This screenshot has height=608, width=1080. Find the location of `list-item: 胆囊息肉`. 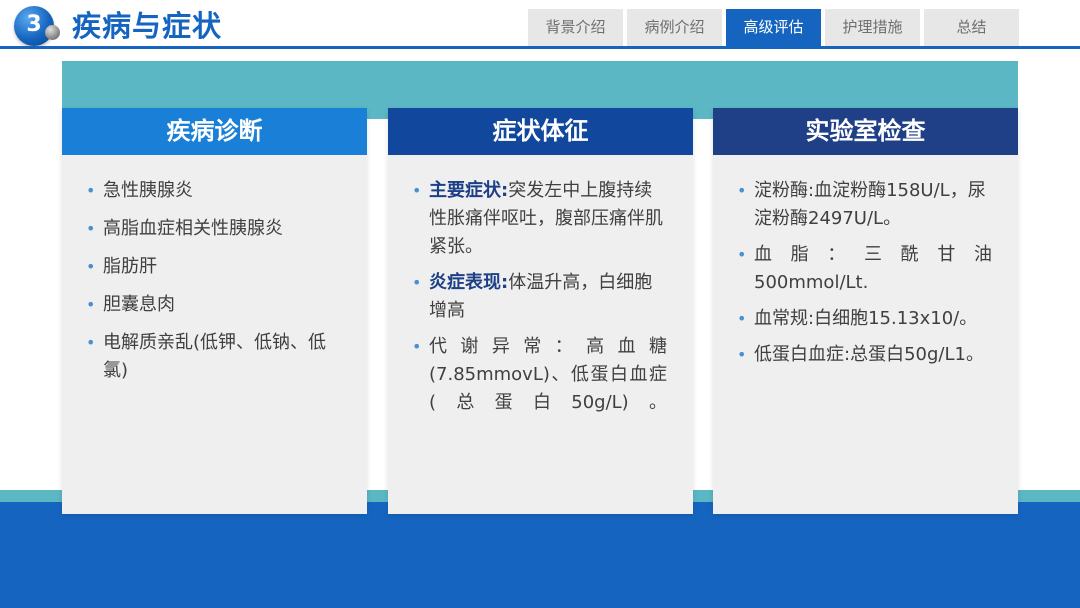

list-item: 胆囊息肉 is located at coordinates (213, 305).